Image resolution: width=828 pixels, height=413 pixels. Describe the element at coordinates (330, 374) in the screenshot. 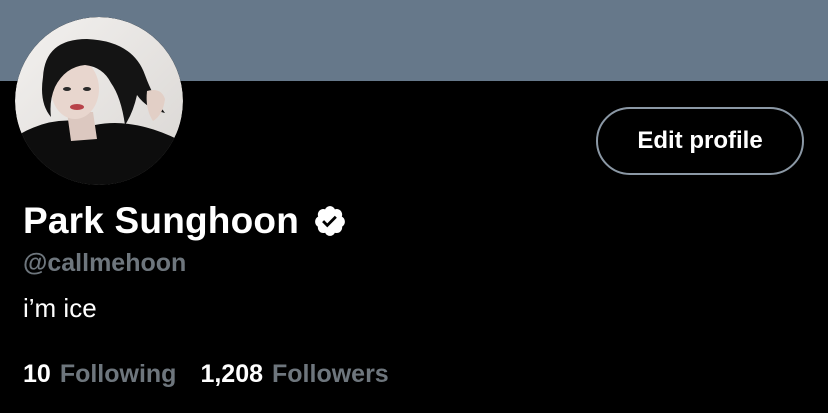

I see `followers-label: Followers` at that location.